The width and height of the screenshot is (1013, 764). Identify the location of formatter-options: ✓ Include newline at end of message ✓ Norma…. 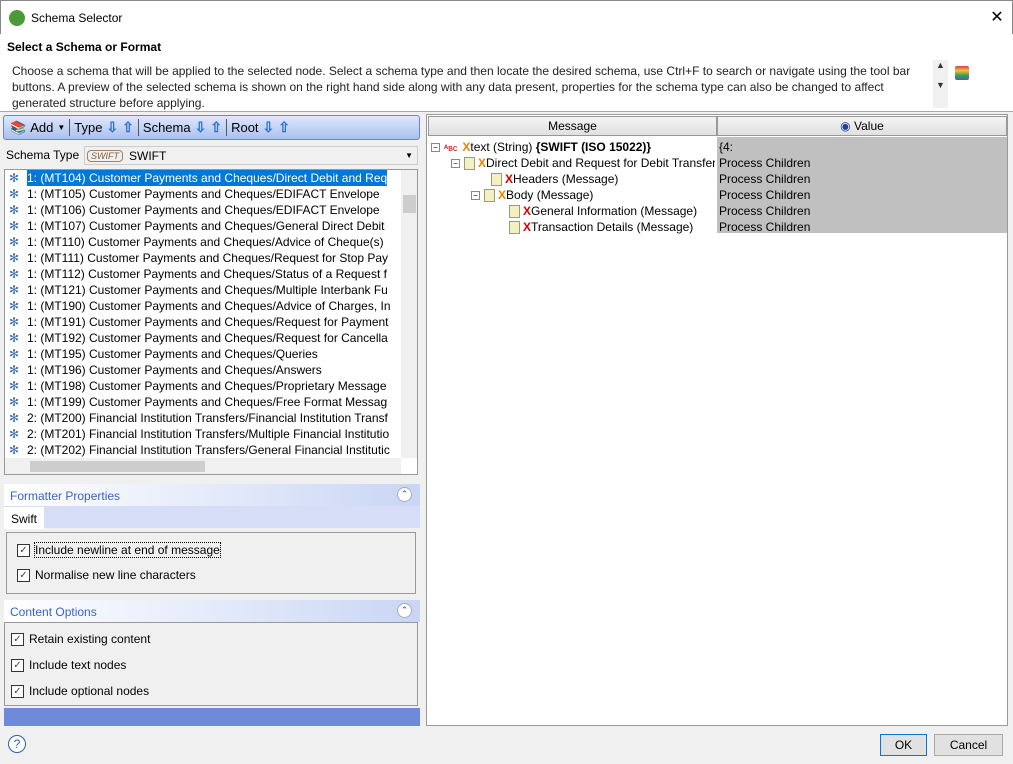
(211, 563).